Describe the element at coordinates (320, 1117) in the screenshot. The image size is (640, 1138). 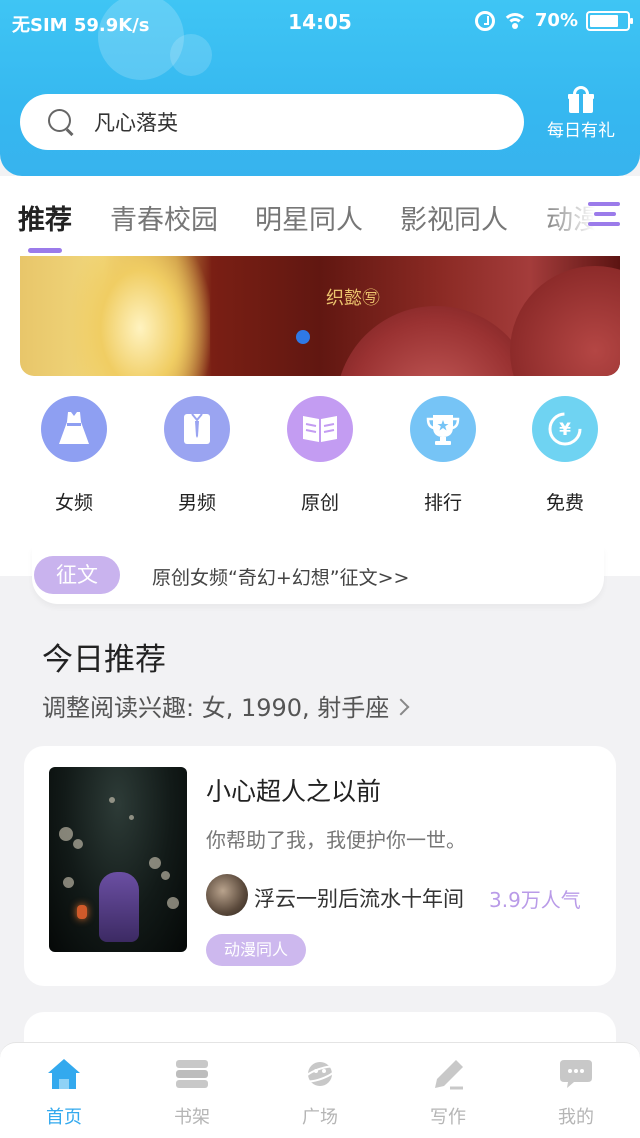
I see `nav-label: 广场` at that location.